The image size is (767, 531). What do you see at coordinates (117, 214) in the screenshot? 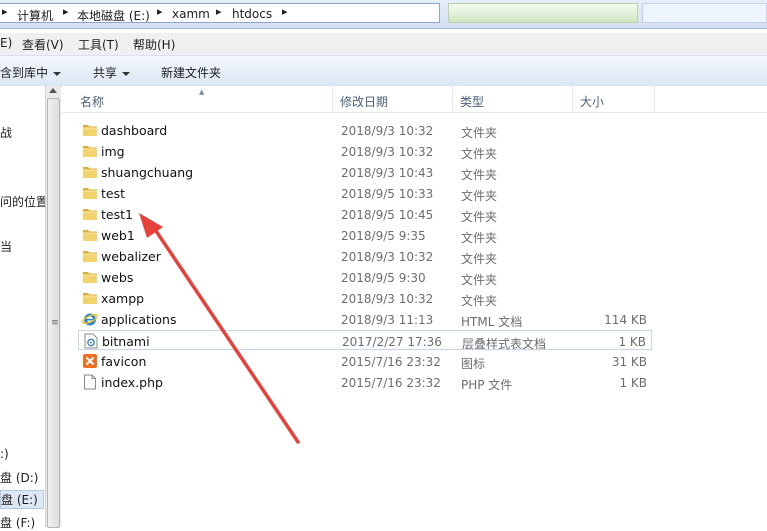
I see `file-name: test1` at bounding box center [117, 214].